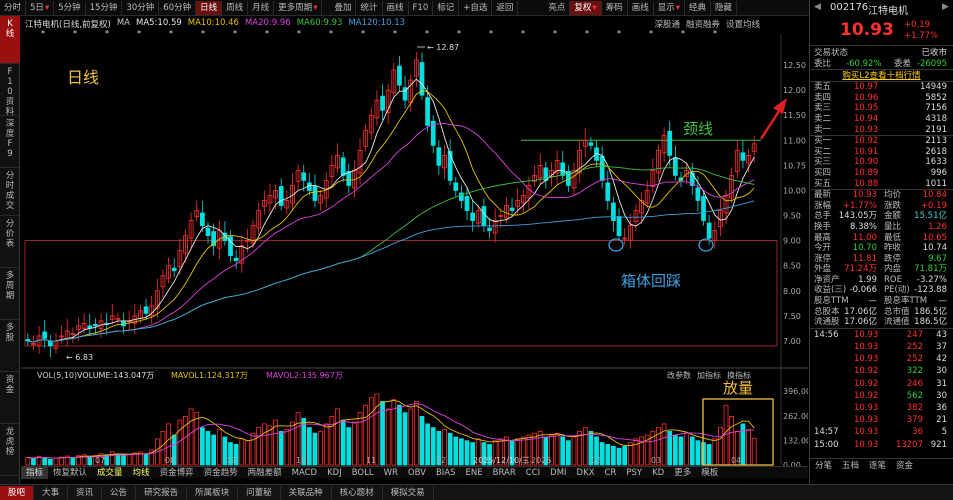 The height and width of the screenshot is (500, 953). I want to click on chart-tool-1: 融资融券, so click(703, 24).